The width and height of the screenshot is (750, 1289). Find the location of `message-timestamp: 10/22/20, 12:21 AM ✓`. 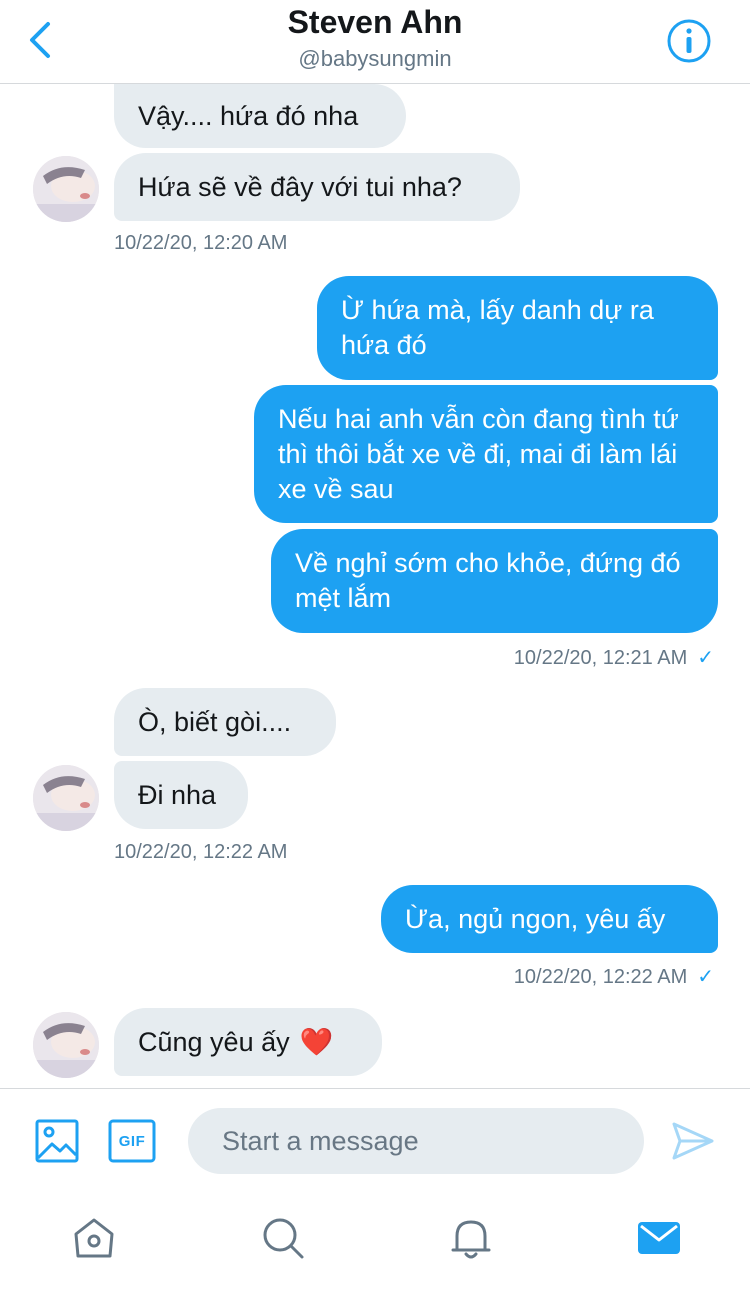

message-timestamp: 10/22/20, 12:21 AM ✓ is located at coordinates (613, 658).